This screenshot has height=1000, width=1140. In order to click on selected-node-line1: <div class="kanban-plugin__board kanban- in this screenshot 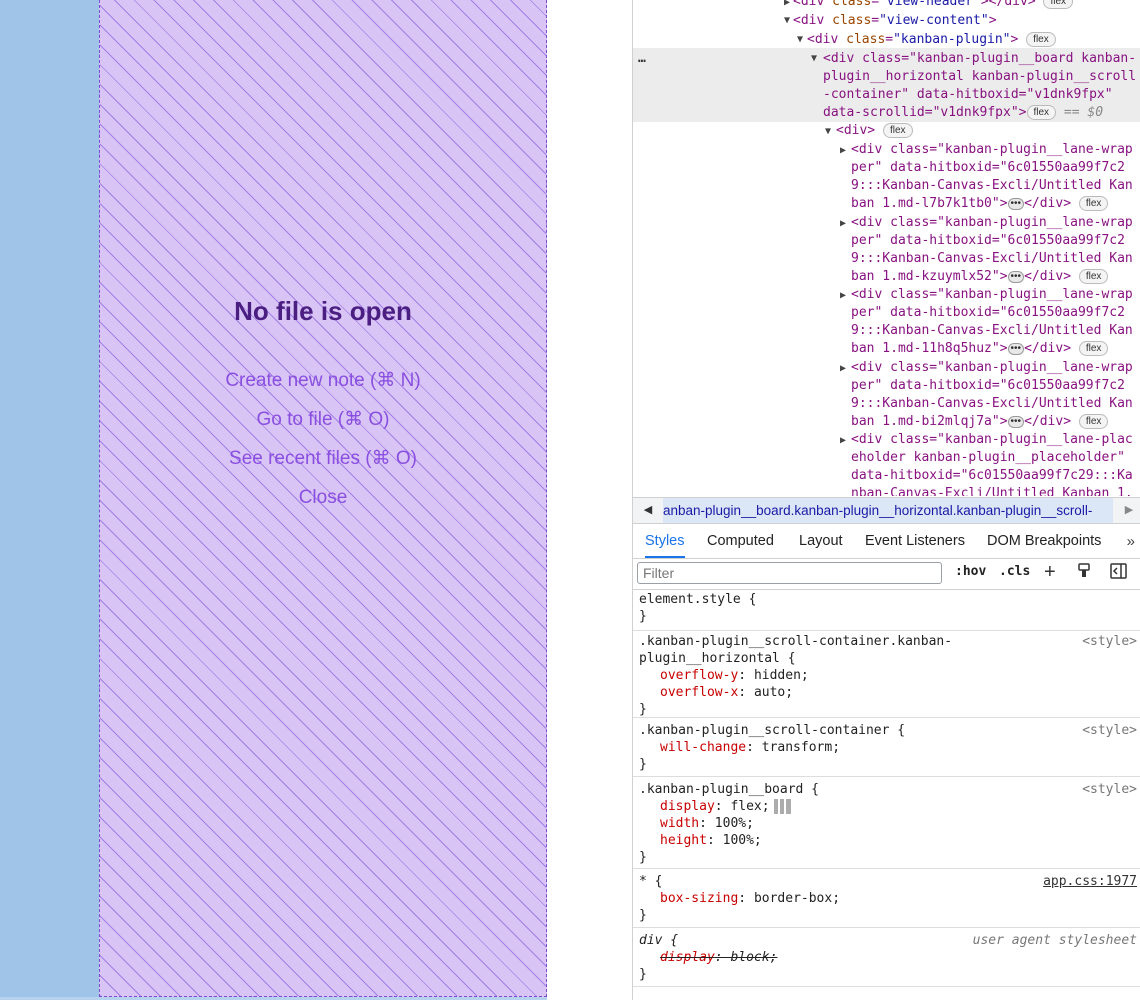, I will do `click(979, 59)`.